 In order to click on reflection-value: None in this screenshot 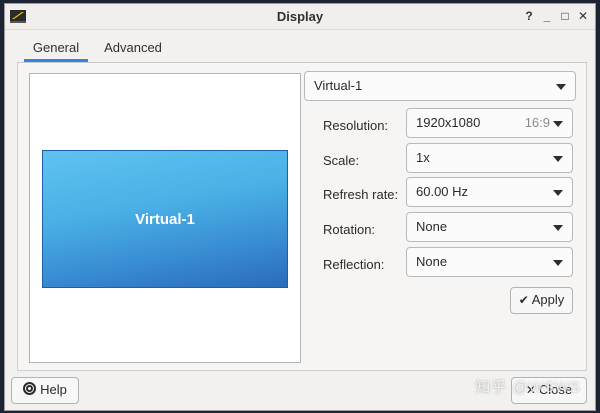, I will do `click(432, 261)`.